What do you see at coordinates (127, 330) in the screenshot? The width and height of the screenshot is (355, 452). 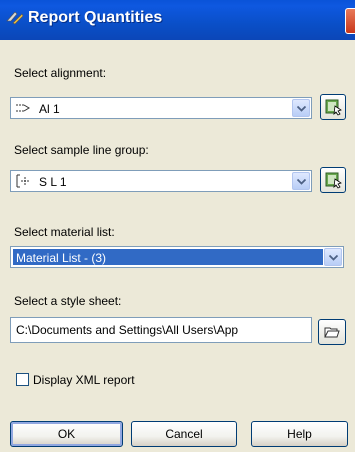 I see `style-sheet-path-value: C:\Documents and Settings\All Users\App` at bounding box center [127, 330].